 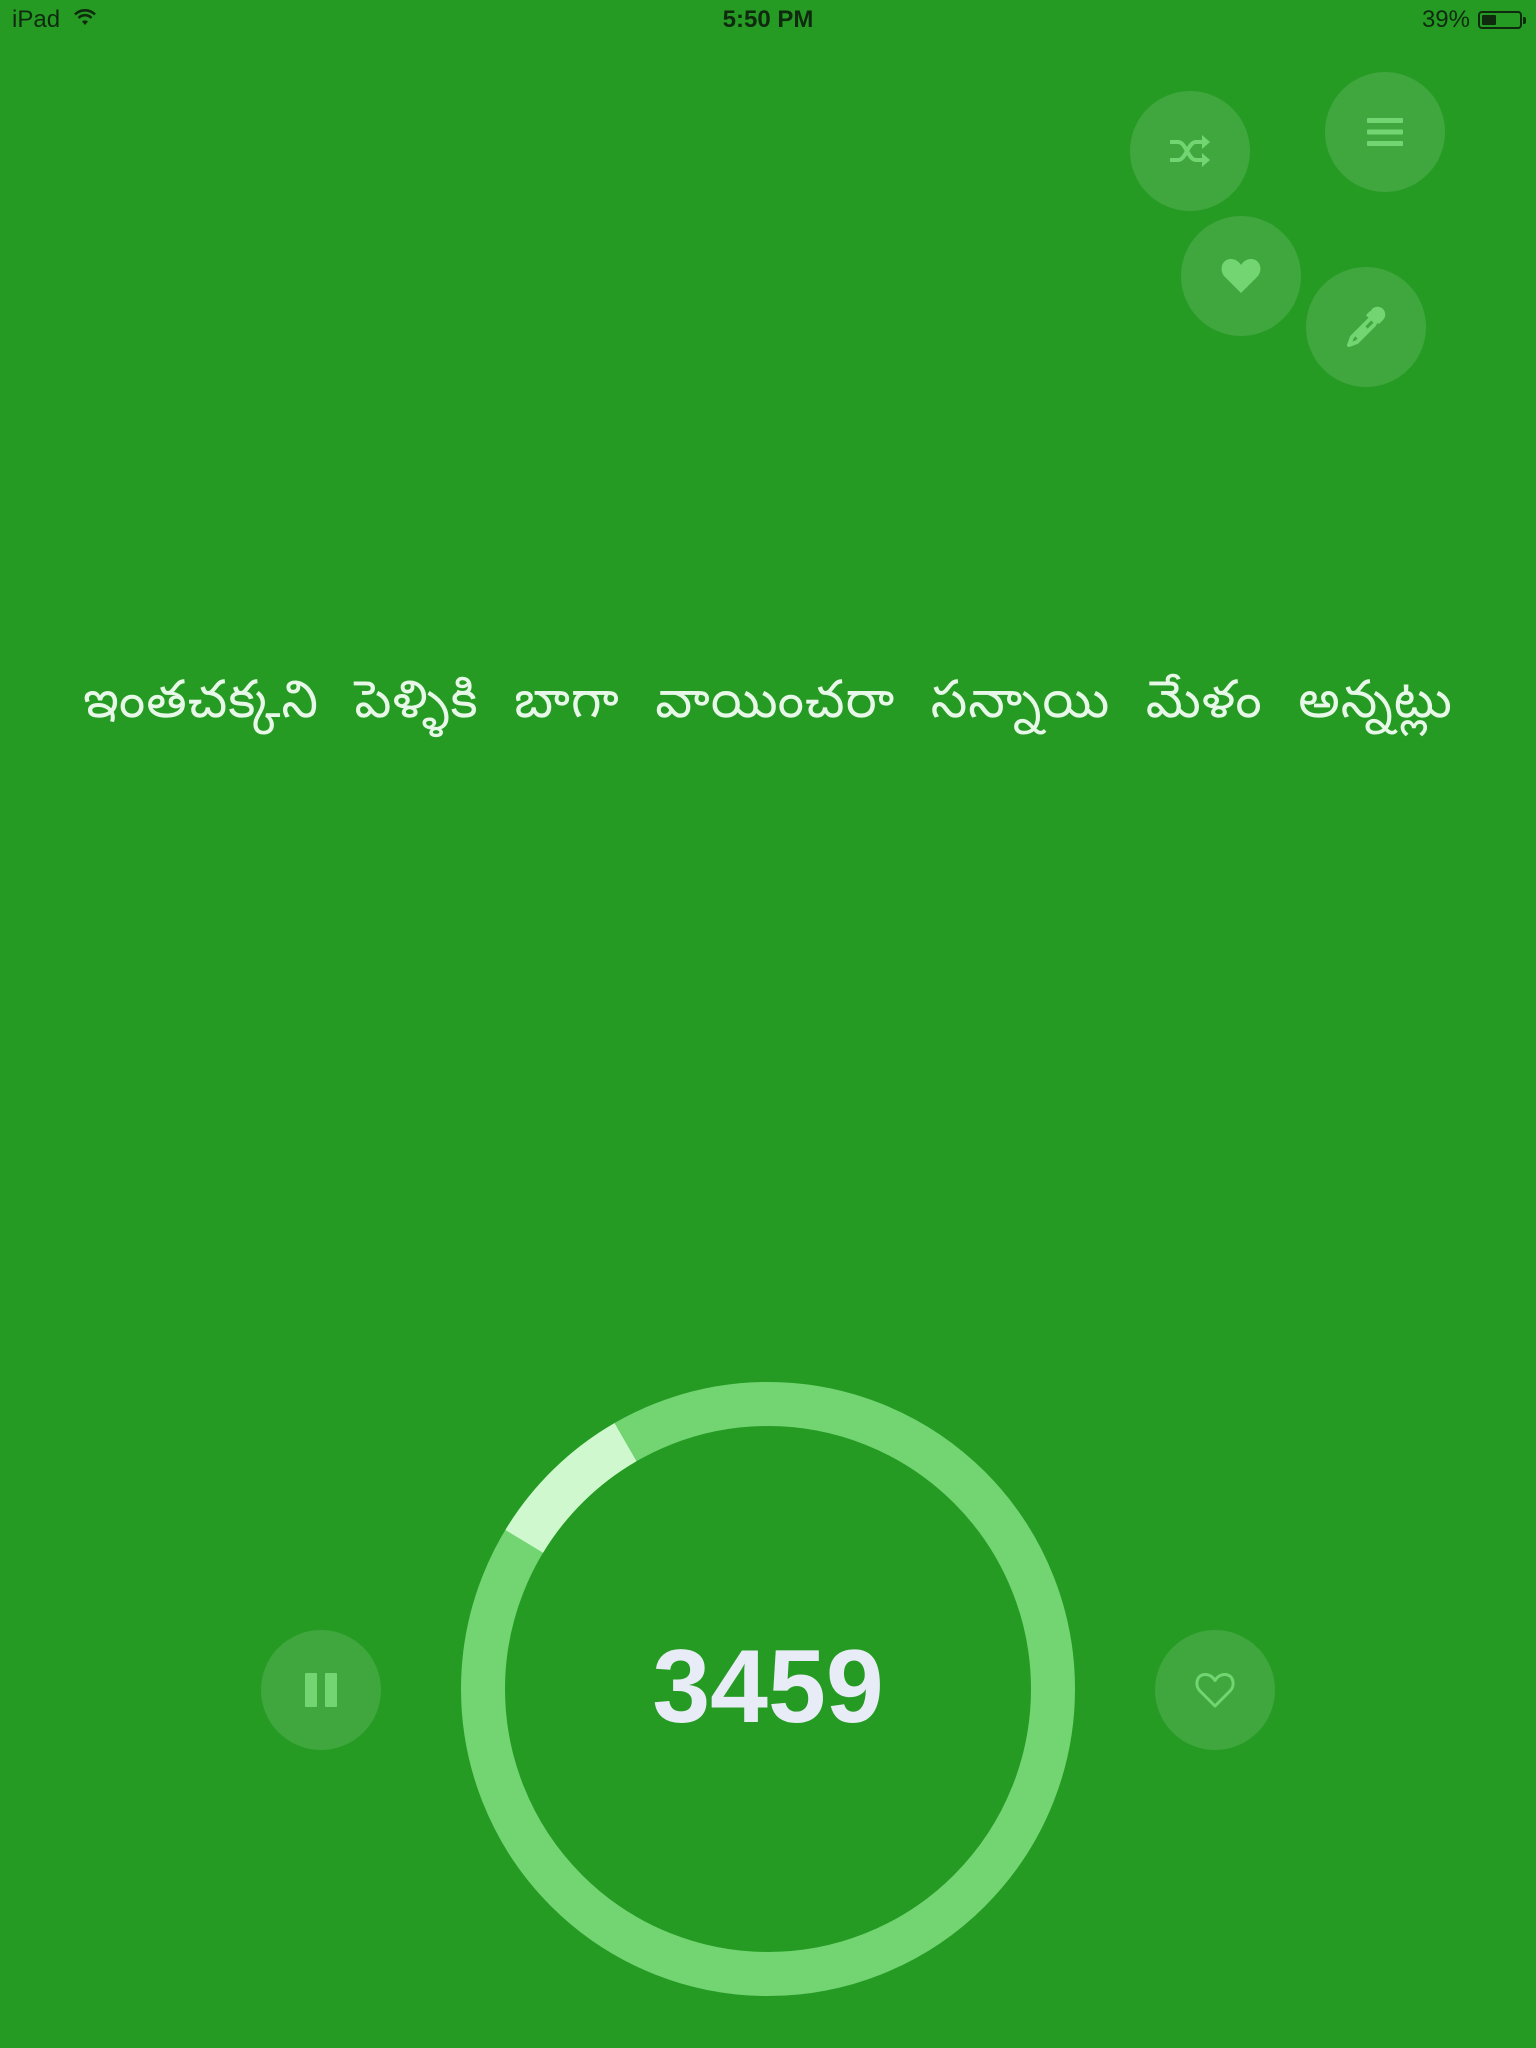 I want to click on pause-button, so click(x=321, y=1690).